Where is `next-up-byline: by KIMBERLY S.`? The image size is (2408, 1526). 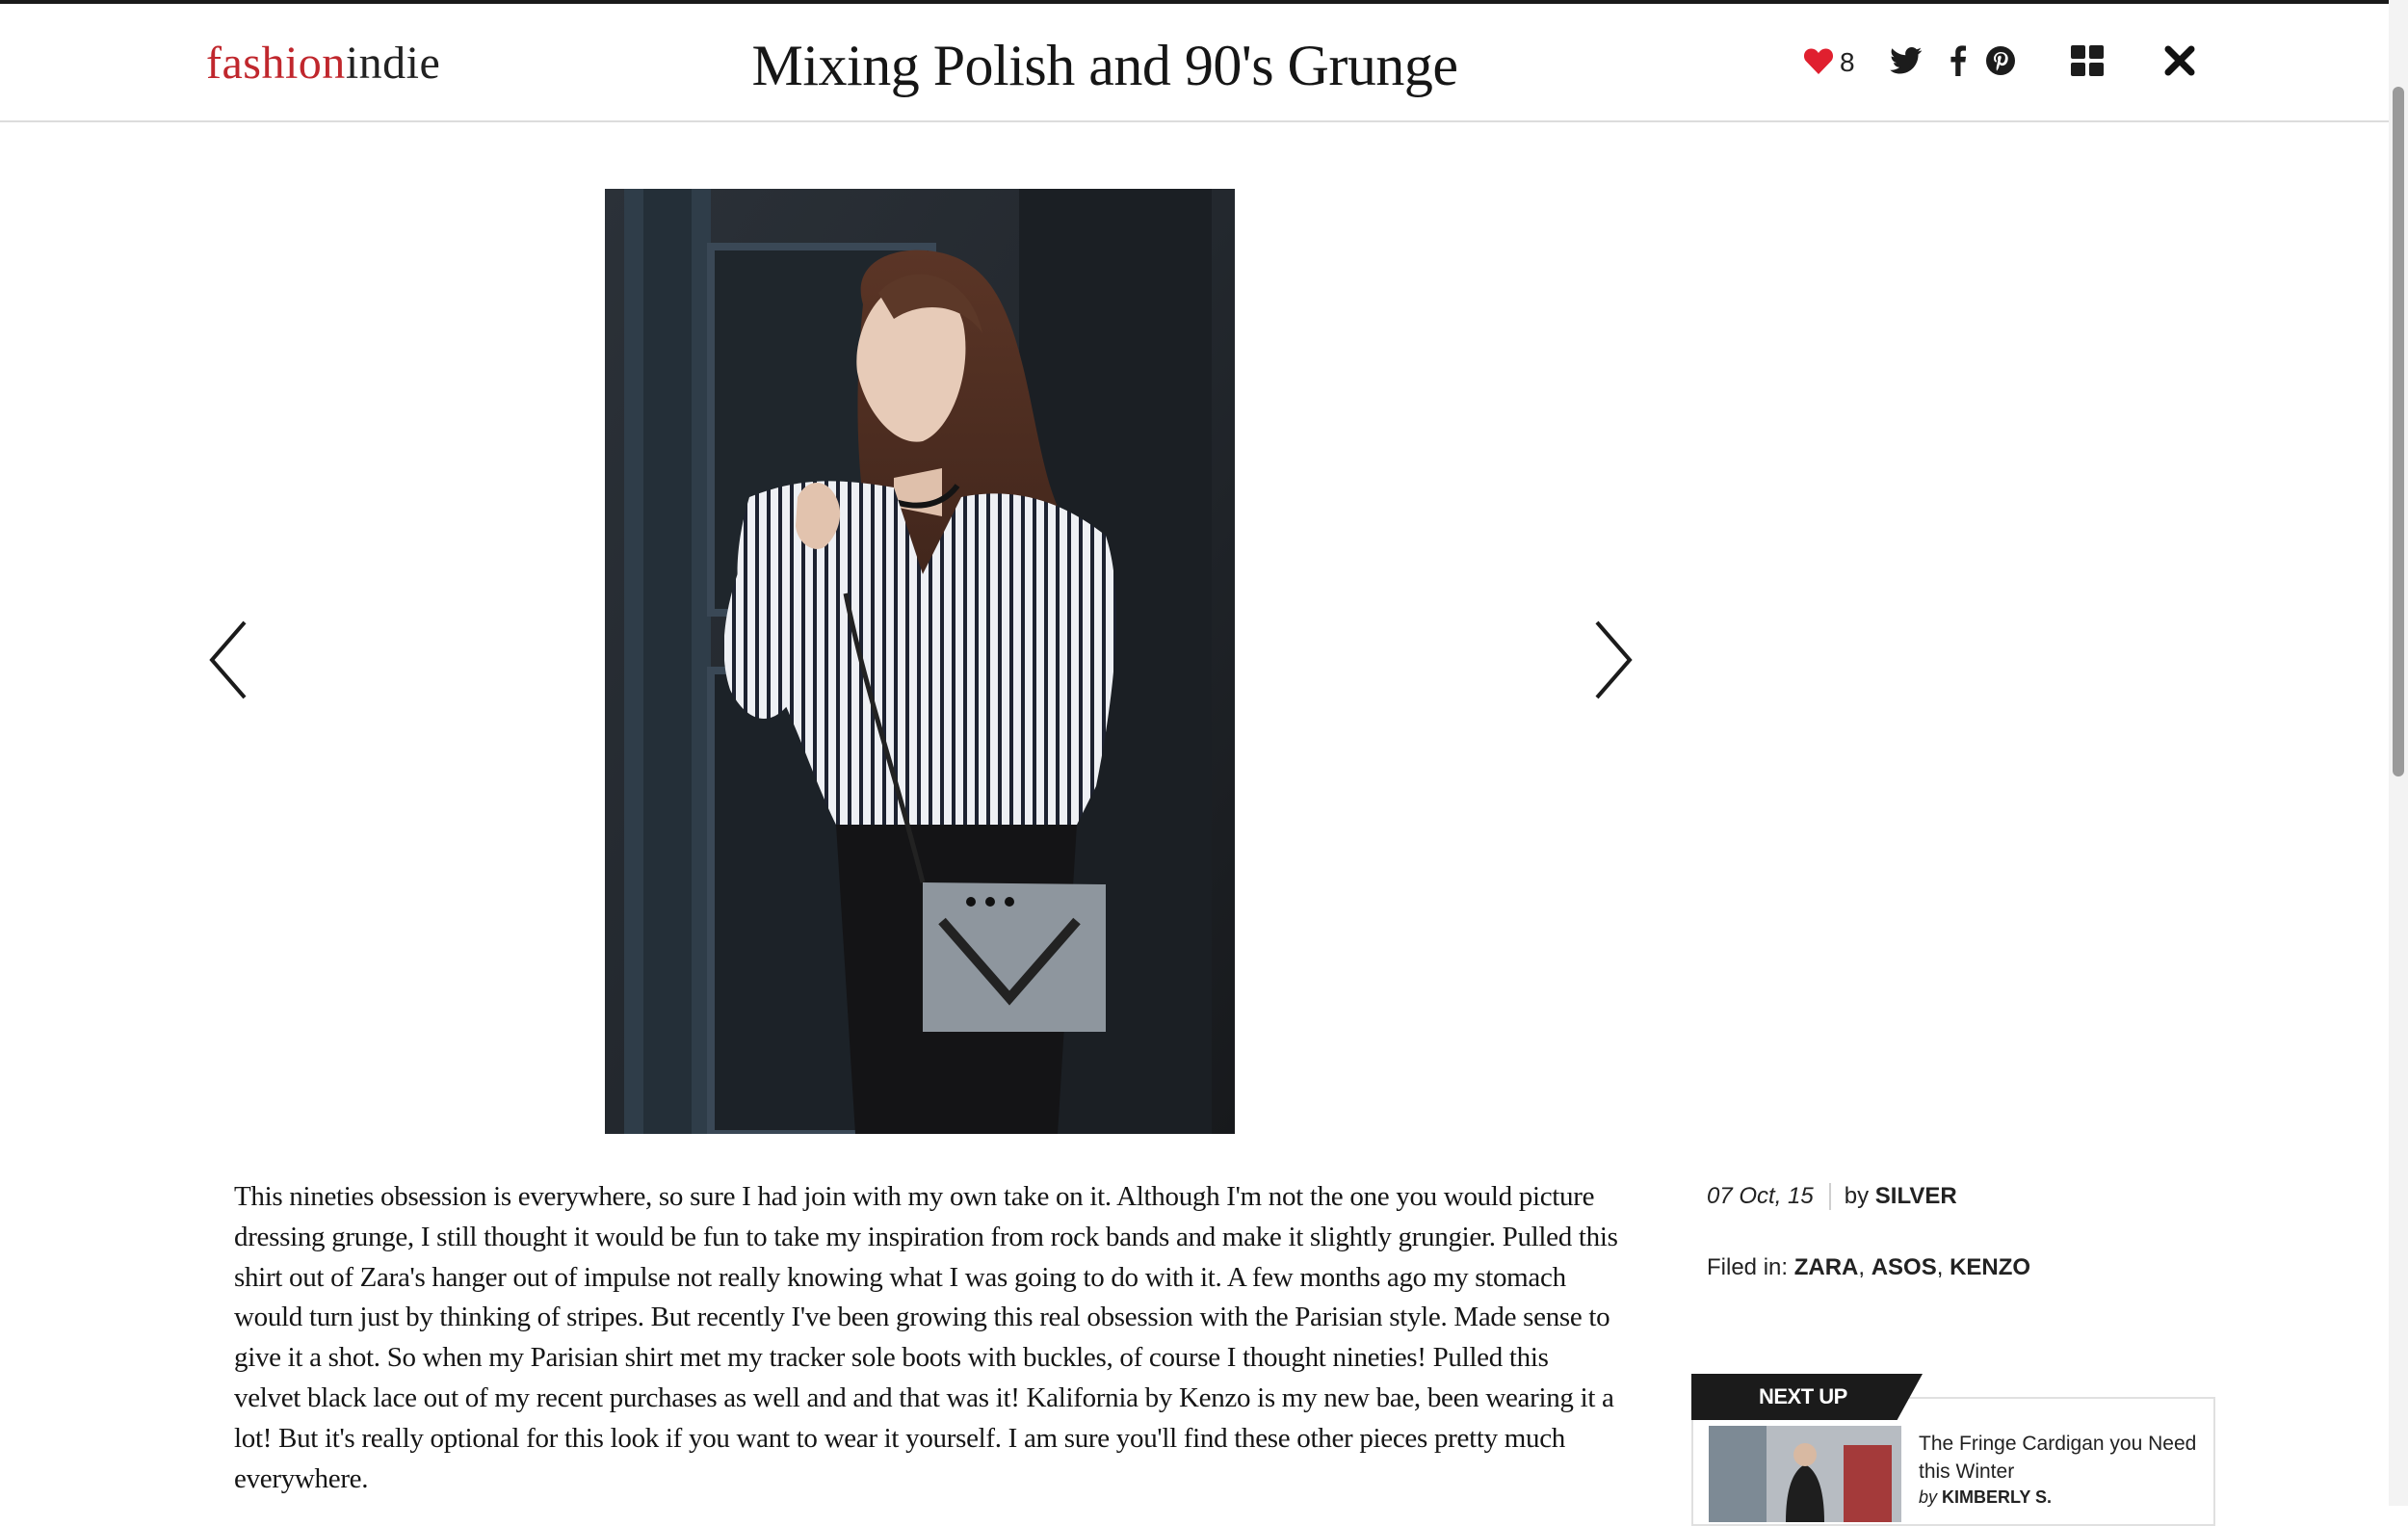
next-up-byline: by KIMBERLY S. is located at coordinates (1985, 1497).